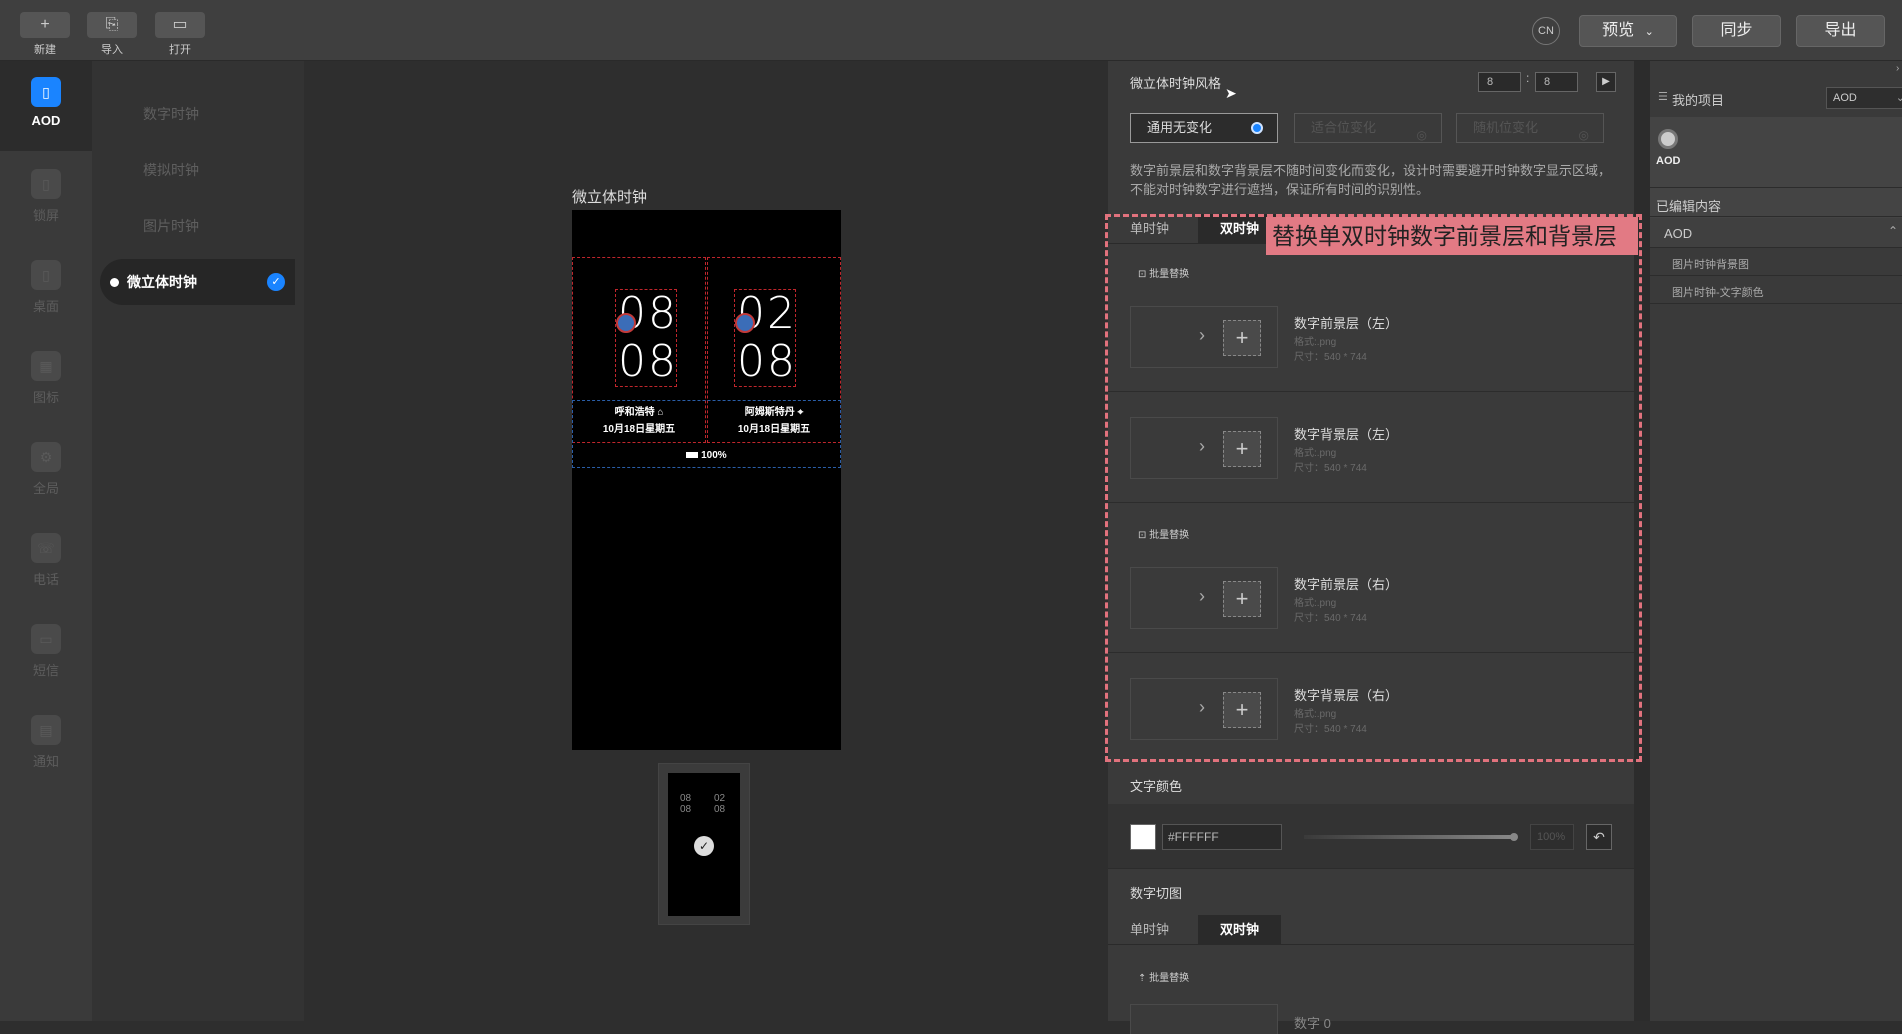 The height and width of the screenshot is (1034, 1902). What do you see at coordinates (1663, 97) in the screenshot?
I see `project-list-icon: ☰` at bounding box center [1663, 97].